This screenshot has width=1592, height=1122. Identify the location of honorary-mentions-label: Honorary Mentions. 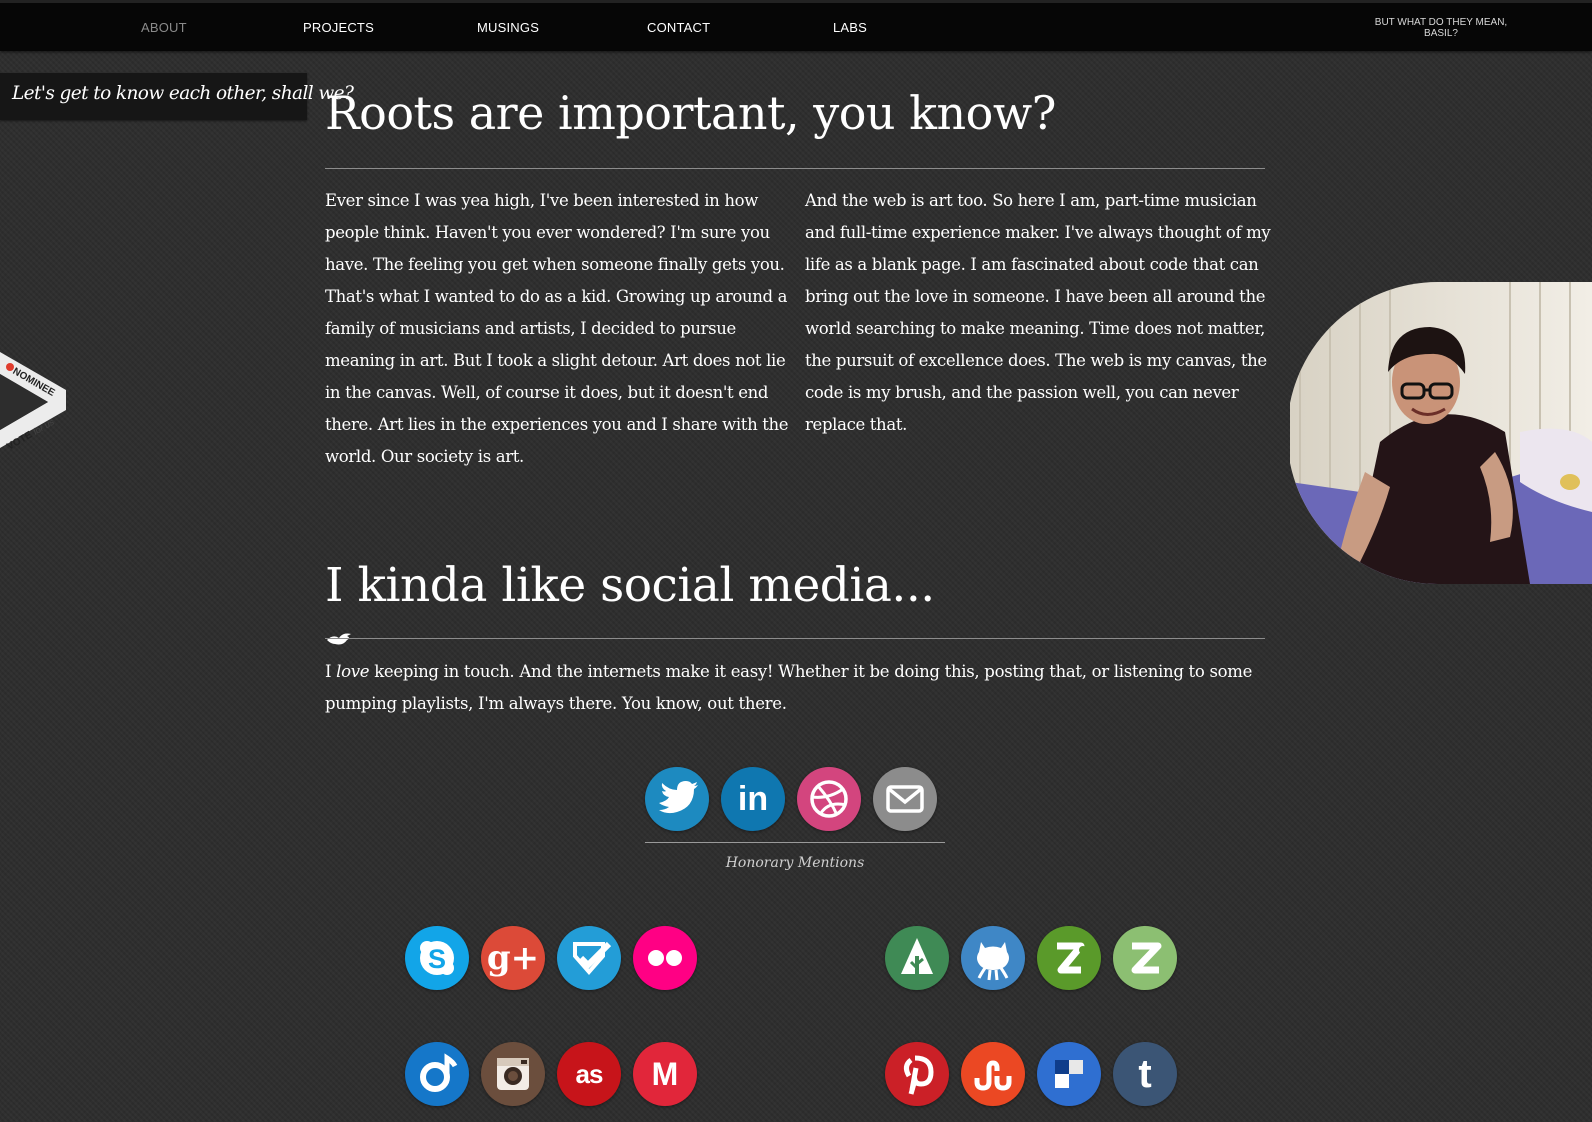
(795, 863).